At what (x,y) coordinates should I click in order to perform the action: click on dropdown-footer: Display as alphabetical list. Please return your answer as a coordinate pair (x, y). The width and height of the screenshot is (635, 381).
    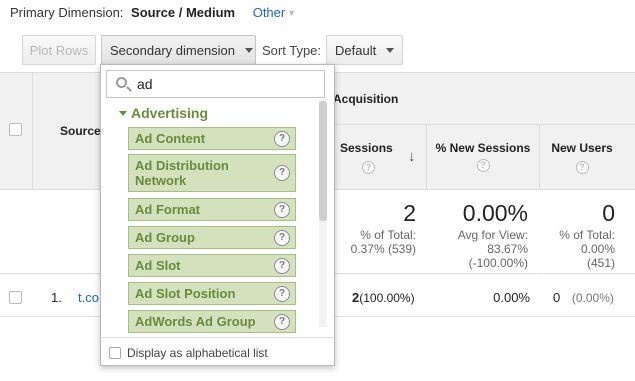
    Looking at the image, I should click on (217, 351).